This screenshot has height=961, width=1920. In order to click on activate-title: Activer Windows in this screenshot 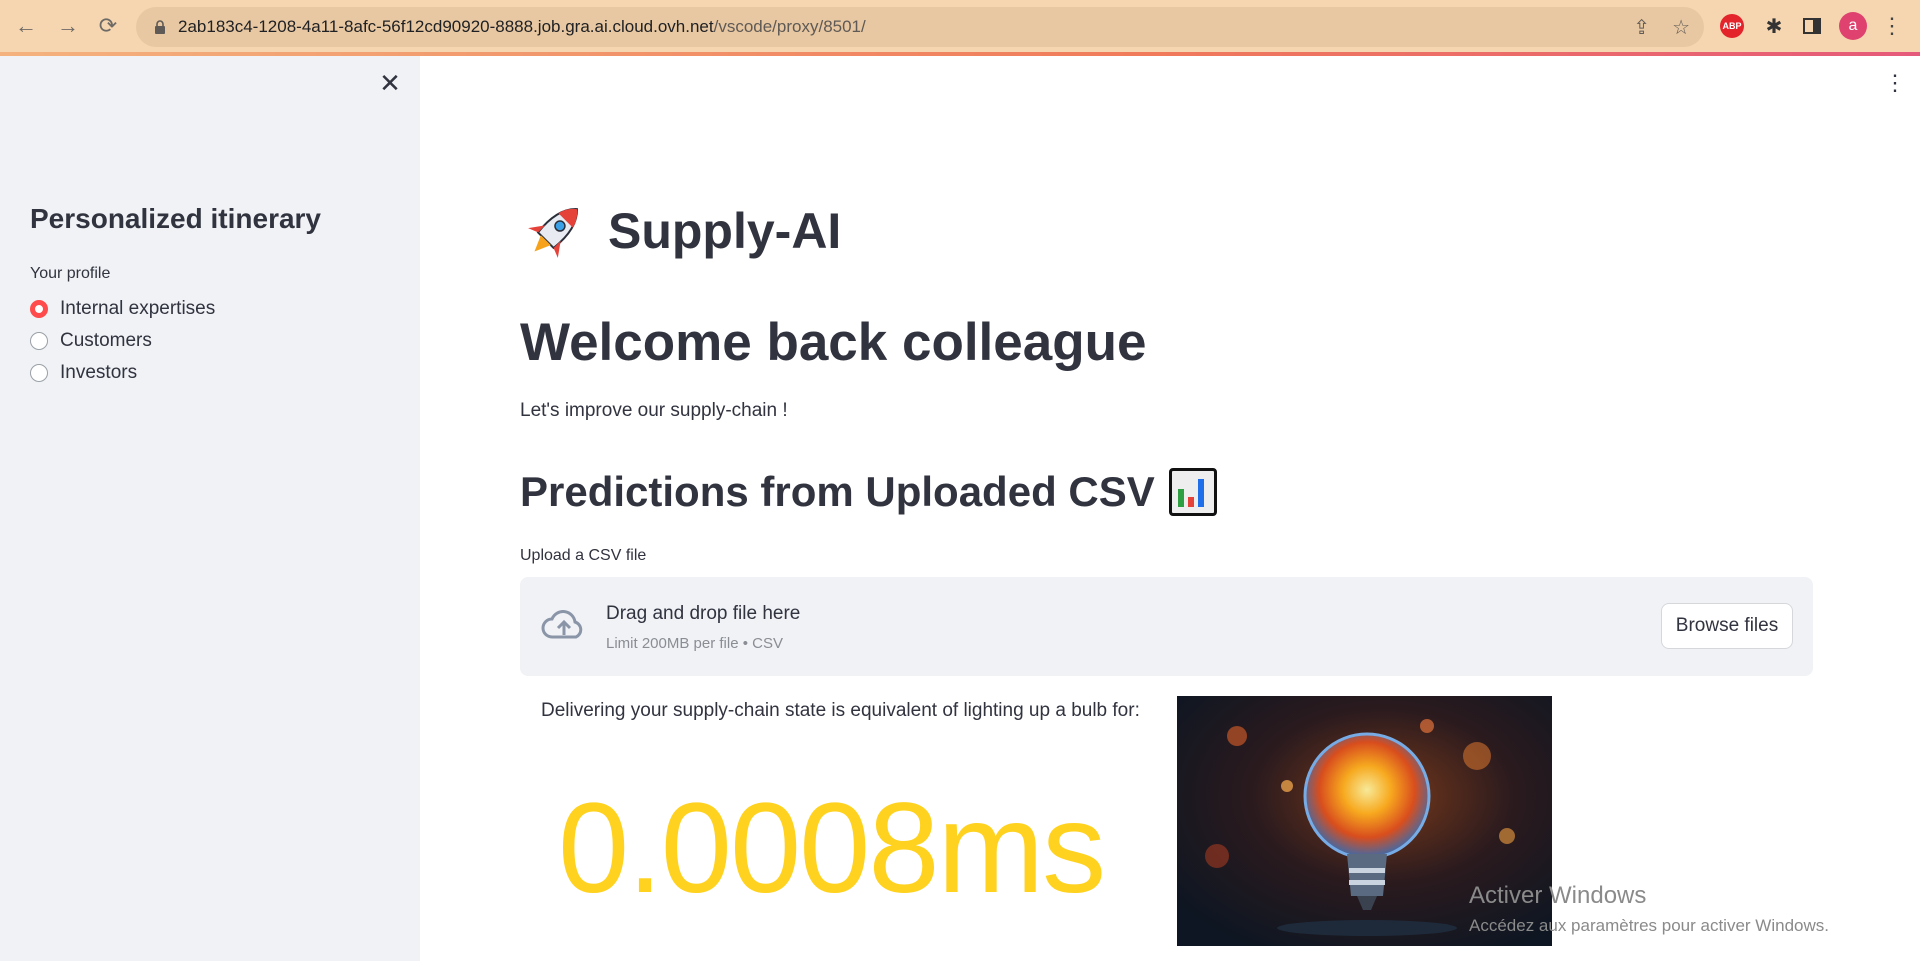, I will do `click(1558, 895)`.